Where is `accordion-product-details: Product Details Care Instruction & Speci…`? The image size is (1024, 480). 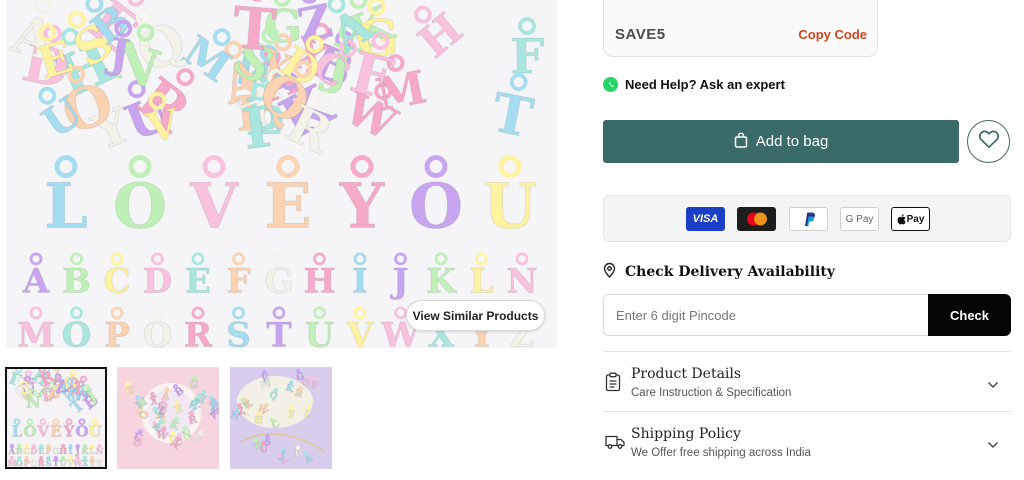
accordion-product-details: Product Details Care Instruction & Speci… is located at coordinates (807, 388).